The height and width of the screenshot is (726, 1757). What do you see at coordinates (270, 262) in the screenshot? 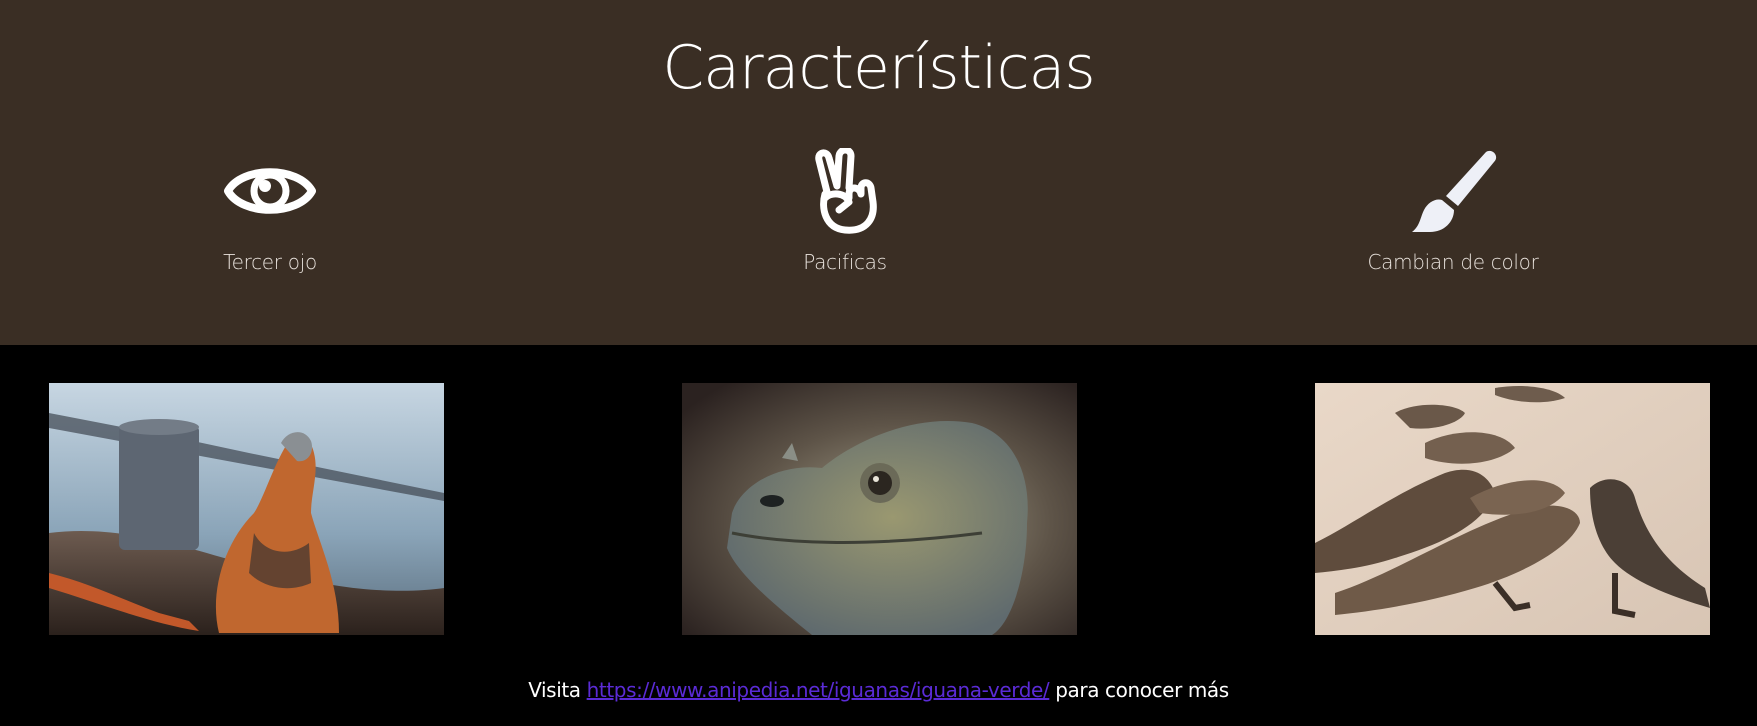
I see `feature-label: Tercer ojo` at bounding box center [270, 262].